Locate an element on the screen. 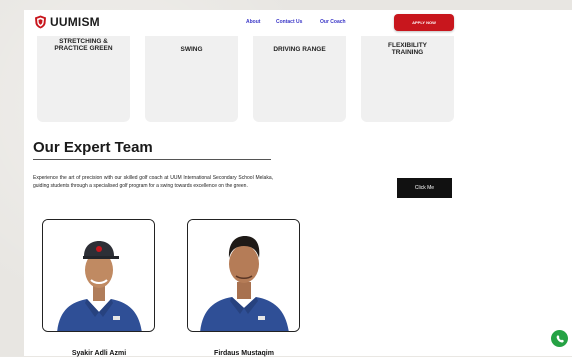  activity-card-stretching: STRETCHING & PRACTICE GREEN is located at coordinates (83, 79).